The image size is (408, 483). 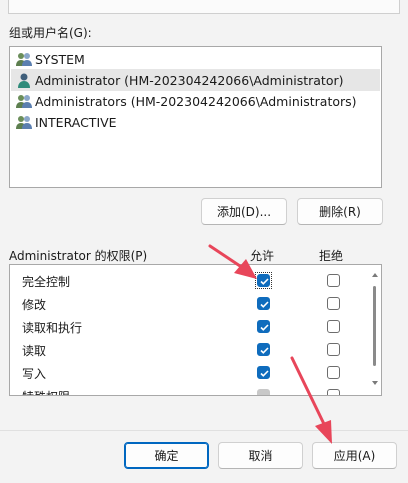 I want to click on permission-name: 特殊权限, so click(x=46, y=391).